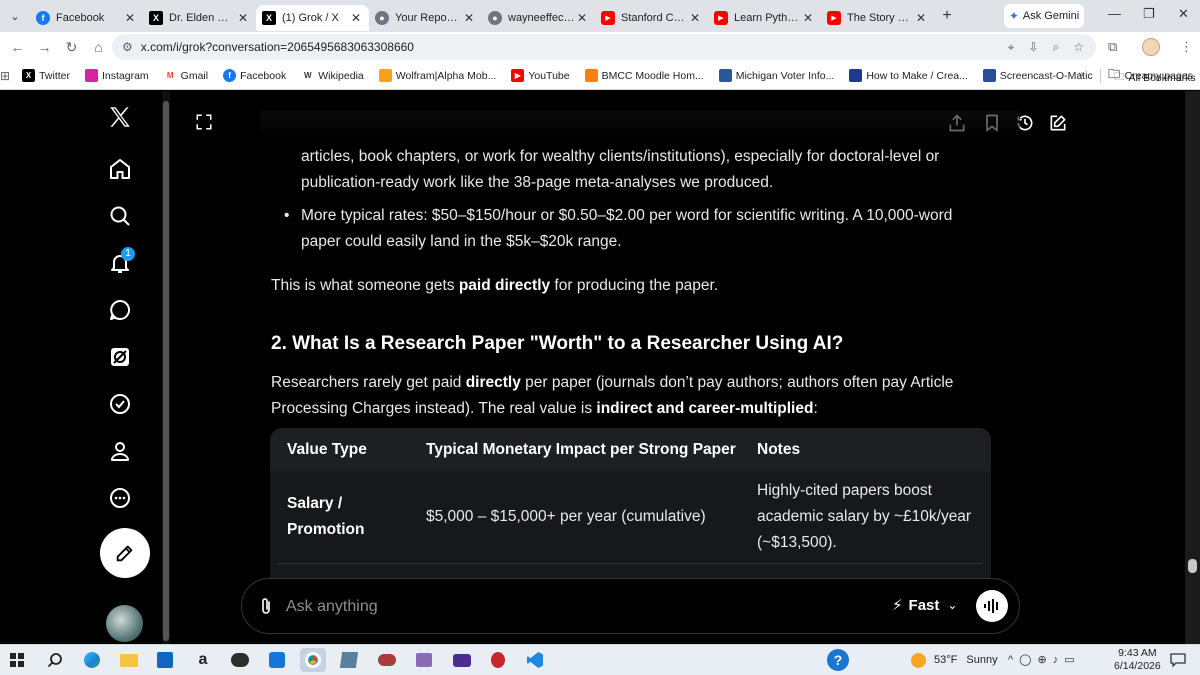 This screenshot has width=1200, height=675. What do you see at coordinates (1149, 14) in the screenshot?
I see `restore-icon: ❐` at bounding box center [1149, 14].